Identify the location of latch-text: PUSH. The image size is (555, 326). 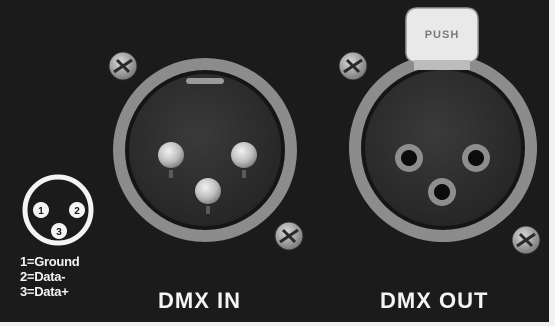
(442, 35).